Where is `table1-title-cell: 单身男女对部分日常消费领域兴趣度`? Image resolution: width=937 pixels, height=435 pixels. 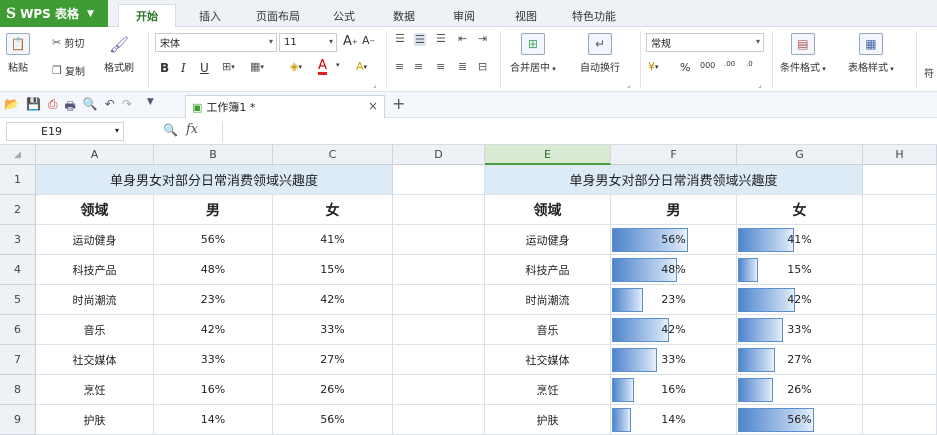 table1-title-cell: 单身男女对部分日常消费领域兴趣度 is located at coordinates (214, 180).